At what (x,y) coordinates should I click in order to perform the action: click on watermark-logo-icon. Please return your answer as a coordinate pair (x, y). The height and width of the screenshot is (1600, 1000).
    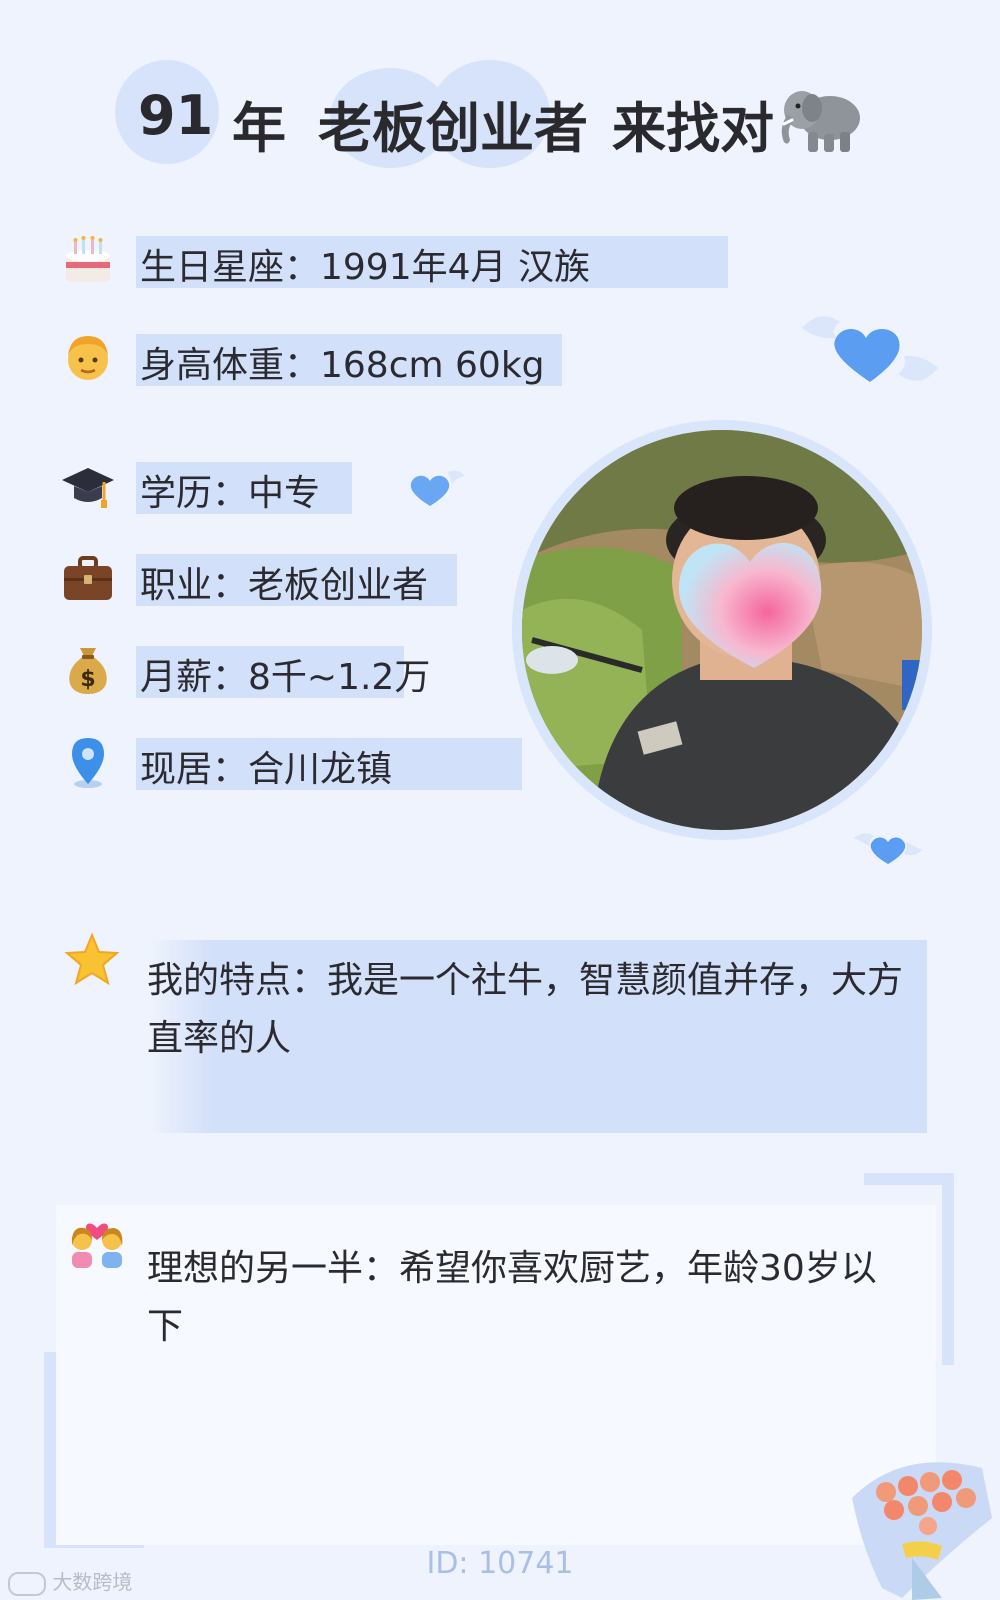
    Looking at the image, I should click on (27, 1583).